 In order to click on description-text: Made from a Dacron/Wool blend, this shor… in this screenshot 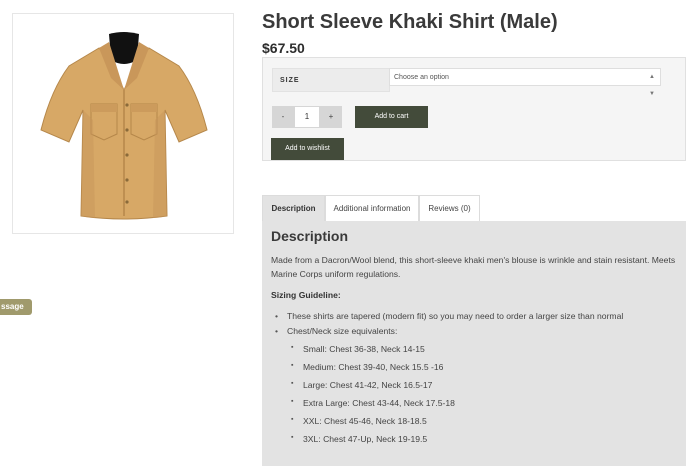, I will do `click(473, 267)`.